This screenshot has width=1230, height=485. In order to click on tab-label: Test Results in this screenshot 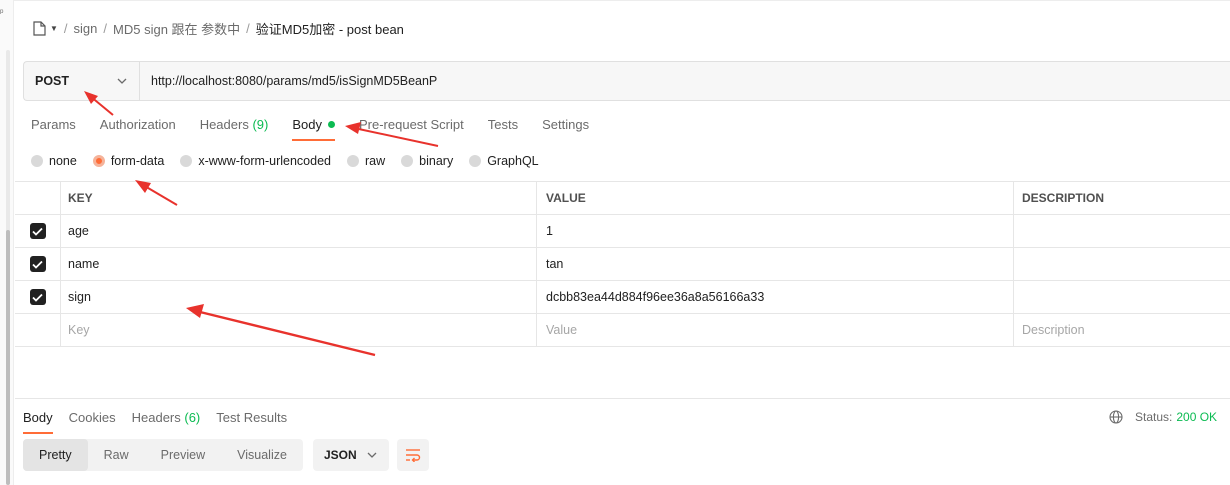, I will do `click(252, 417)`.